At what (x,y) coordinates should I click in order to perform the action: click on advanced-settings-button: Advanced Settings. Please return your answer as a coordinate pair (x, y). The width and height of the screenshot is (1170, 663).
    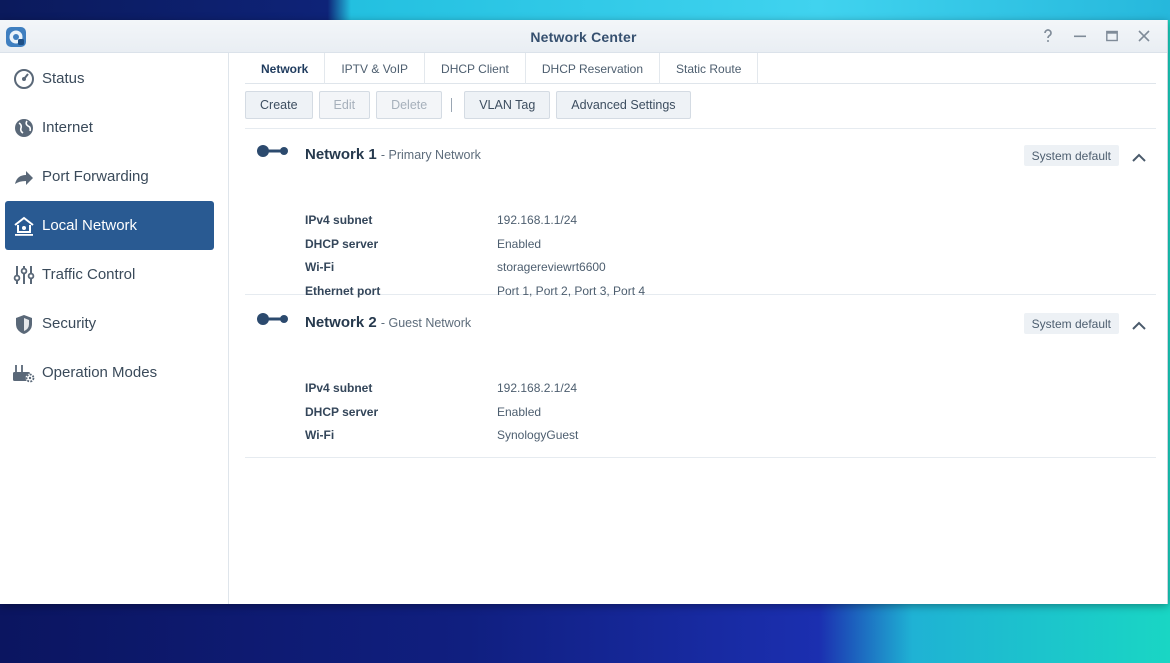
    Looking at the image, I should click on (623, 105).